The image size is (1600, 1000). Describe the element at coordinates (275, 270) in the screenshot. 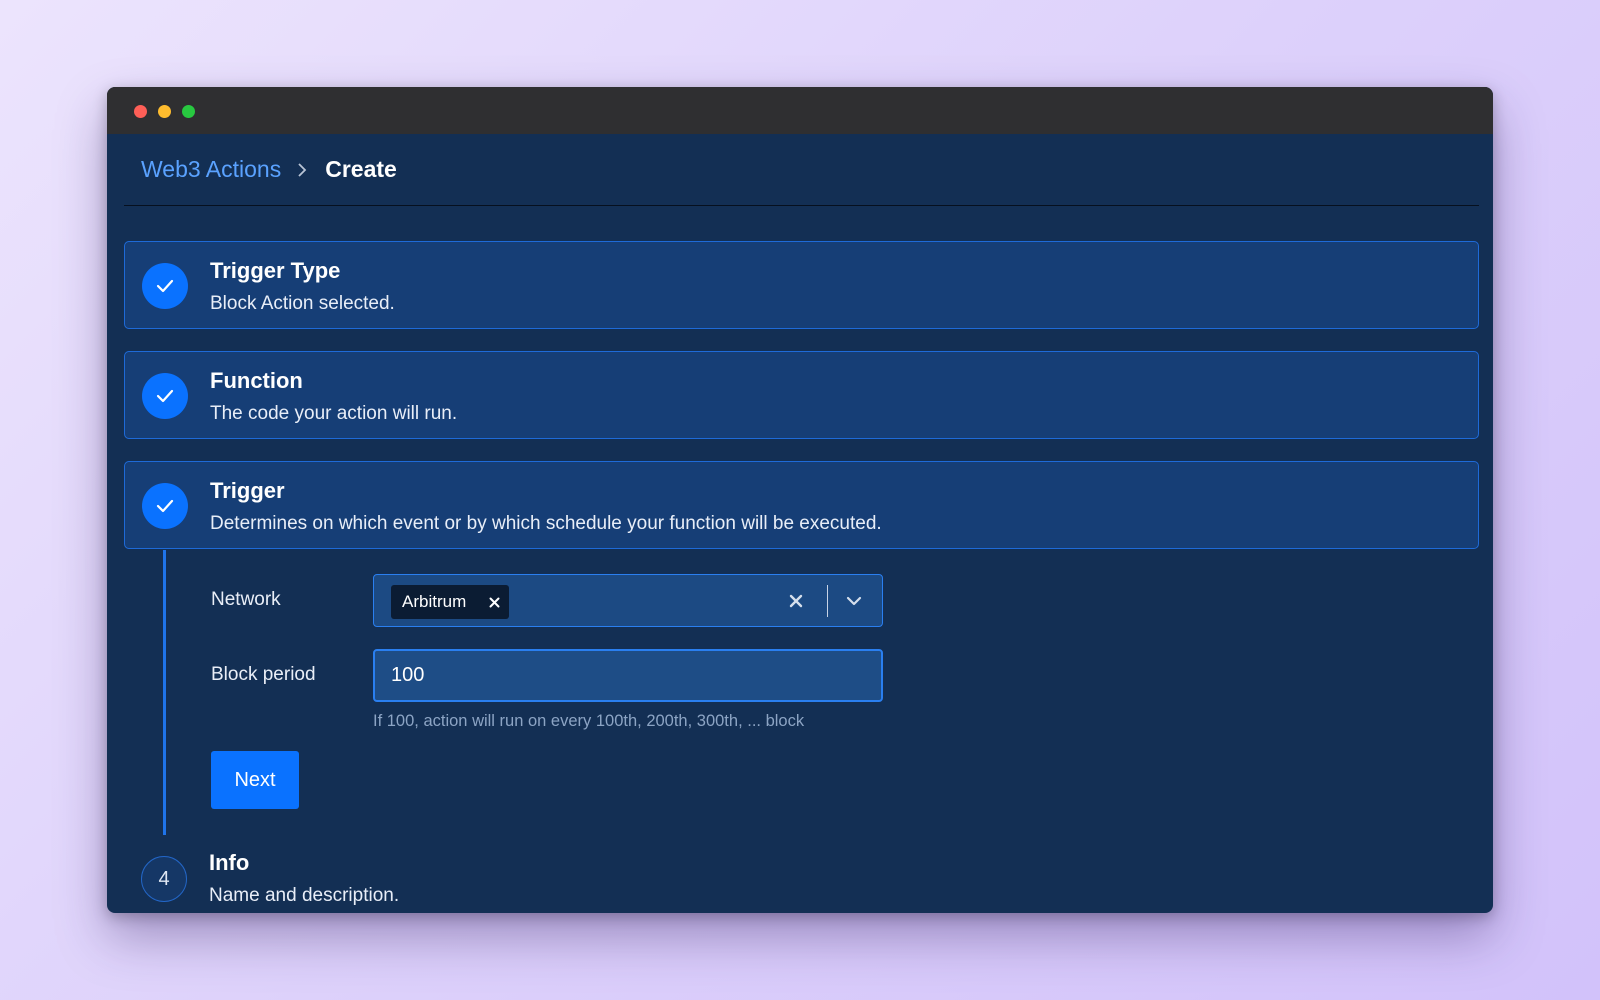

I see `step-title: Trigger Type` at that location.